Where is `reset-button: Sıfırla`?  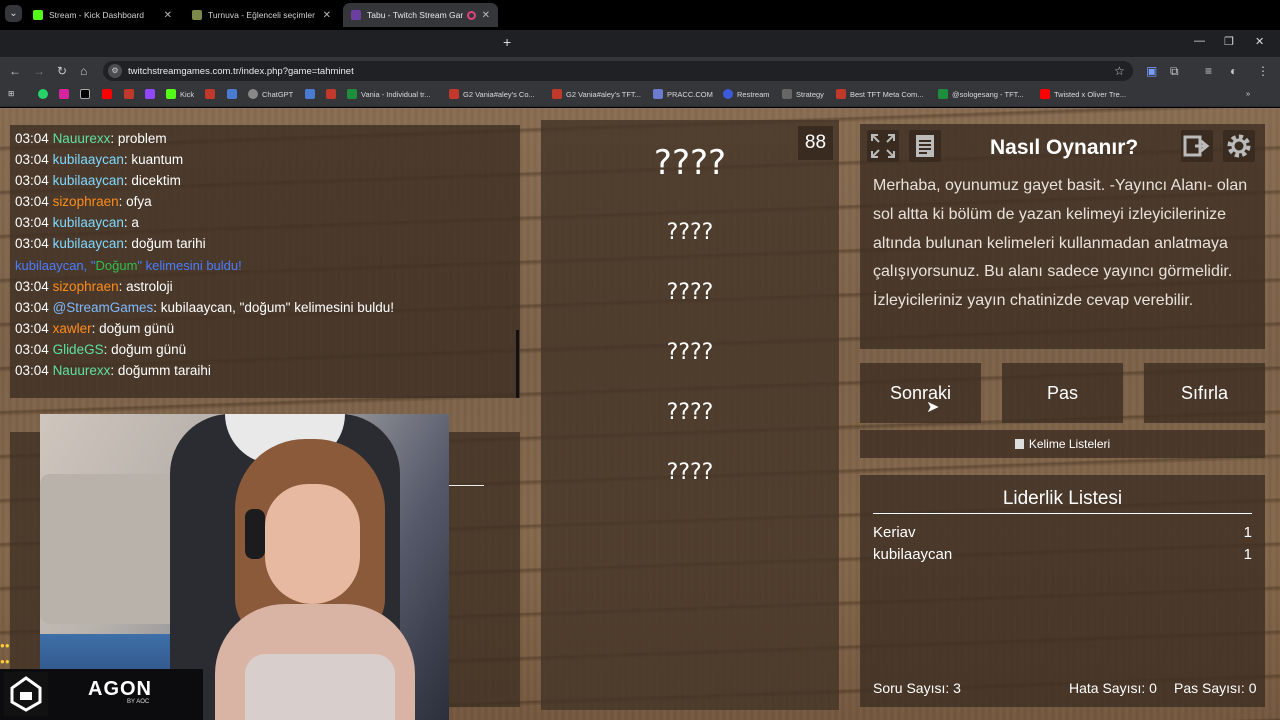
reset-button: Sıfırla is located at coordinates (1204, 393).